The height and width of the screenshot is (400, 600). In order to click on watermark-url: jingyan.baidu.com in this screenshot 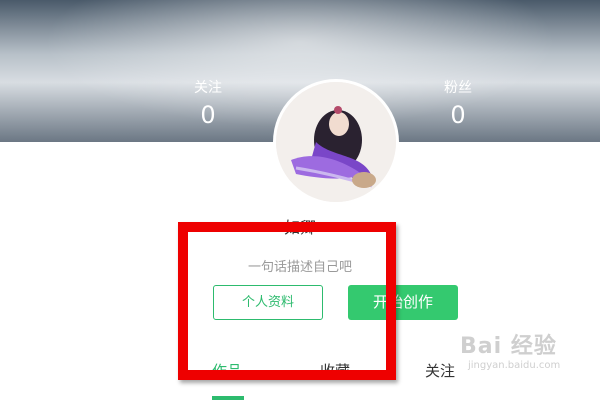, I will do `click(514, 365)`.